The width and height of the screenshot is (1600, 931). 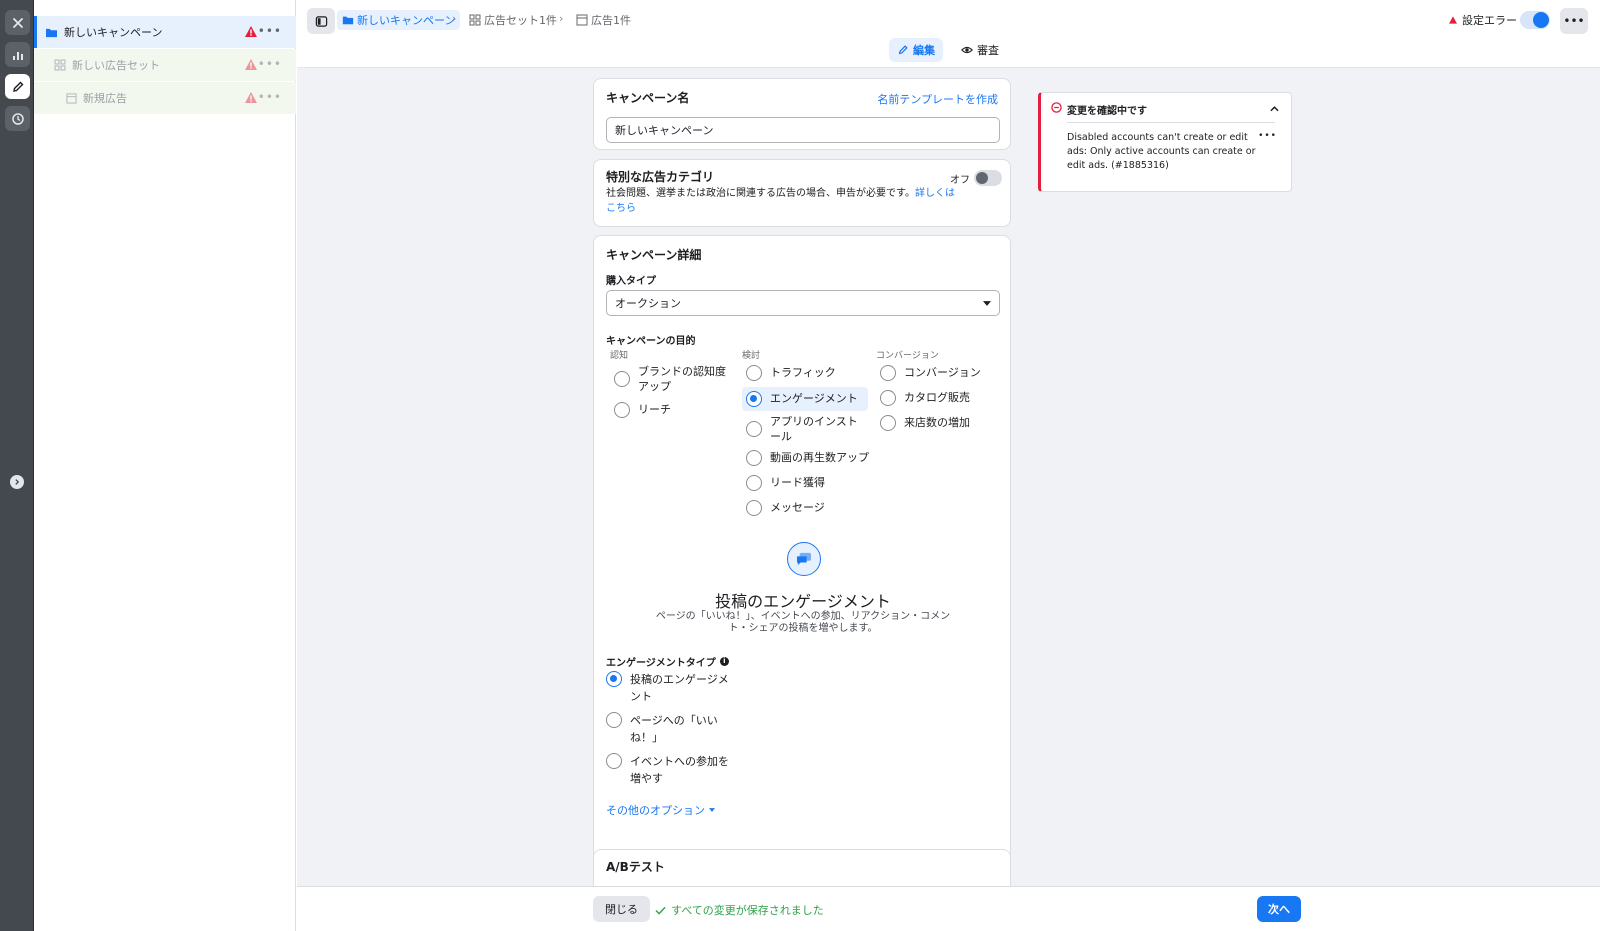 I want to click on chevron-right-icon: ›, so click(x=561, y=18).